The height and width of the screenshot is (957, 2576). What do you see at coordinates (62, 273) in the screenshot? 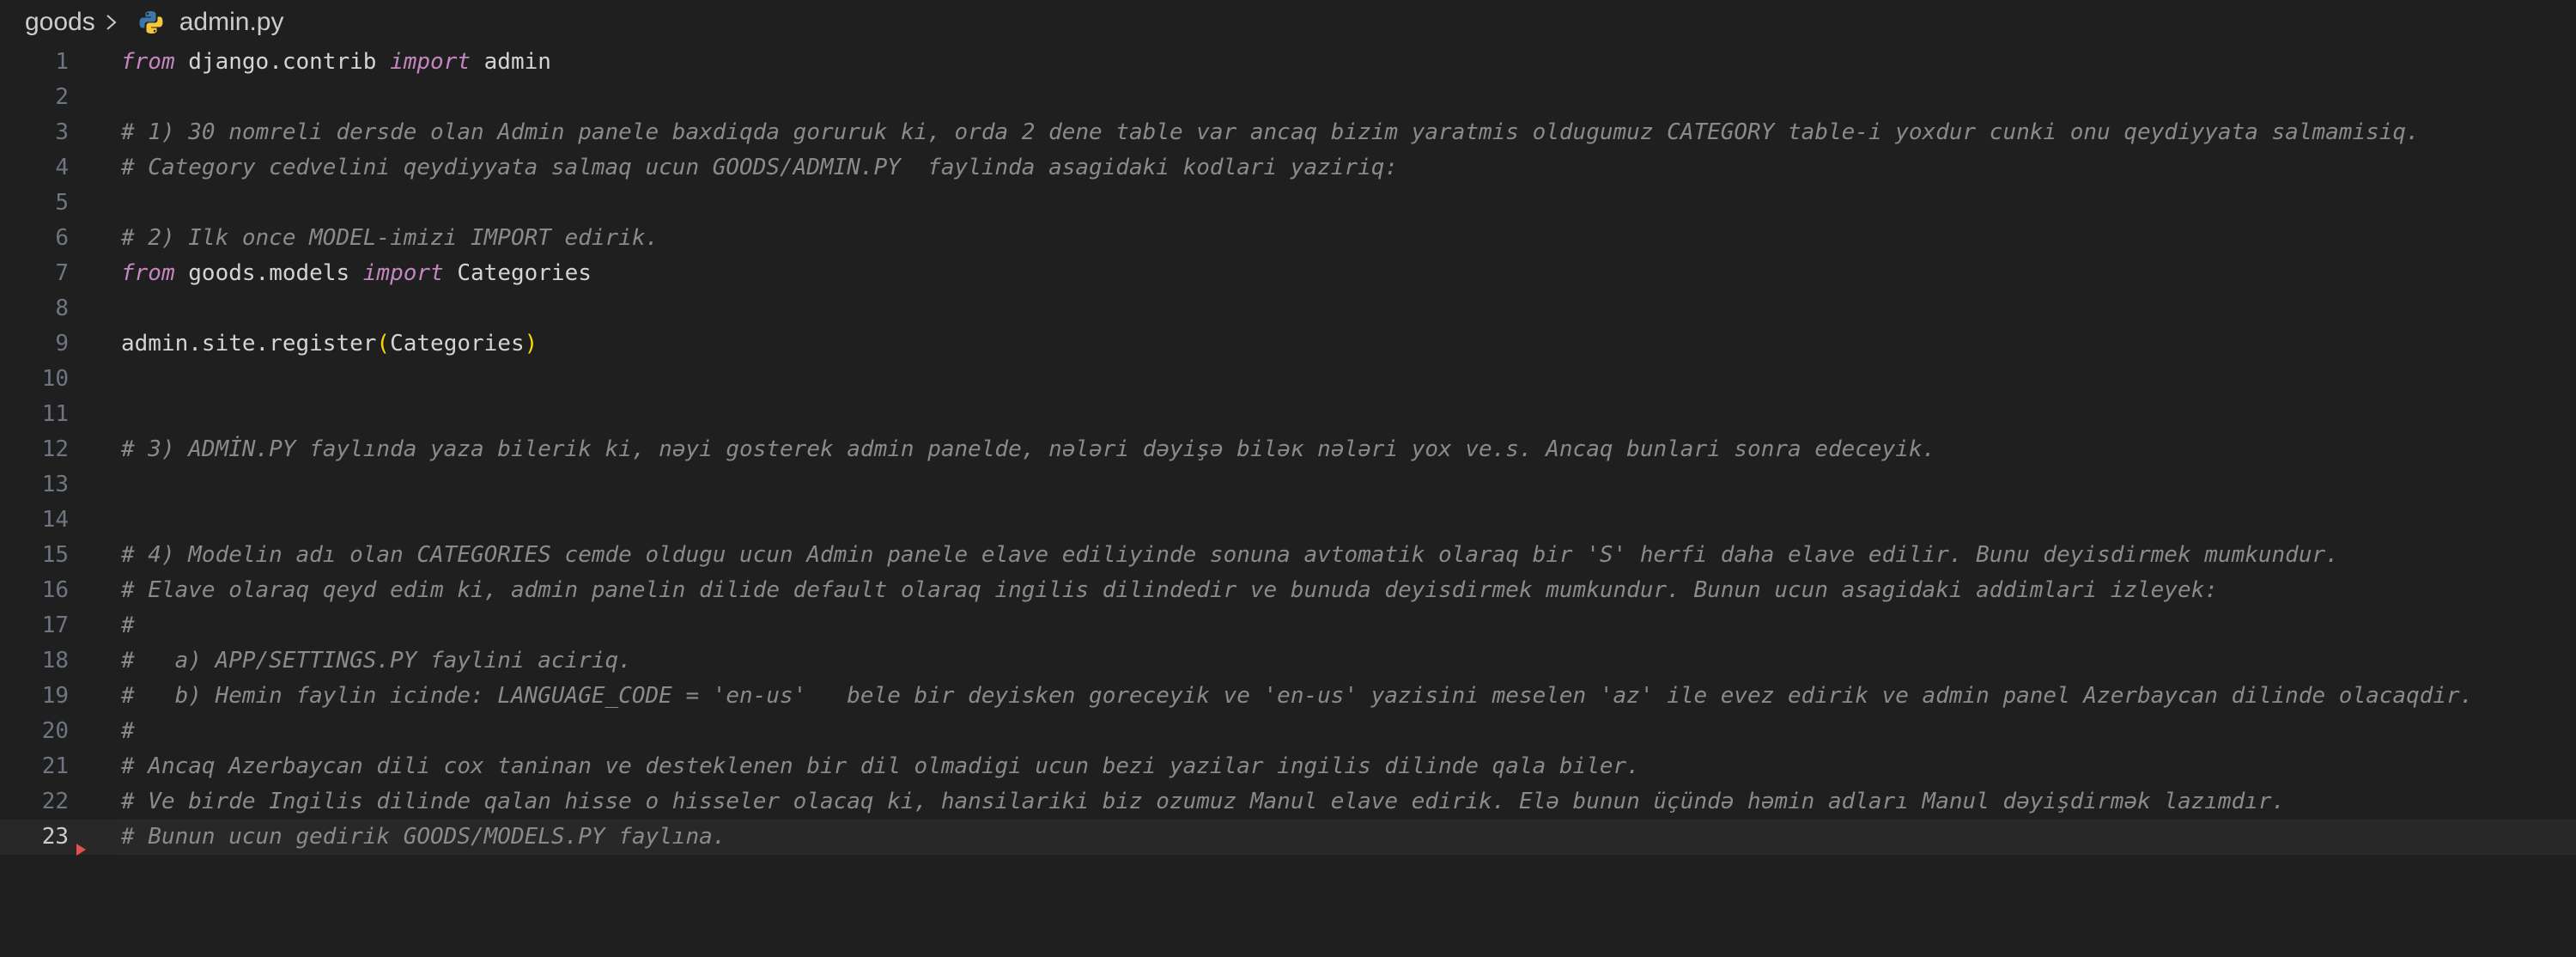
I see `line-number: 7` at bounding box center [62, 273].